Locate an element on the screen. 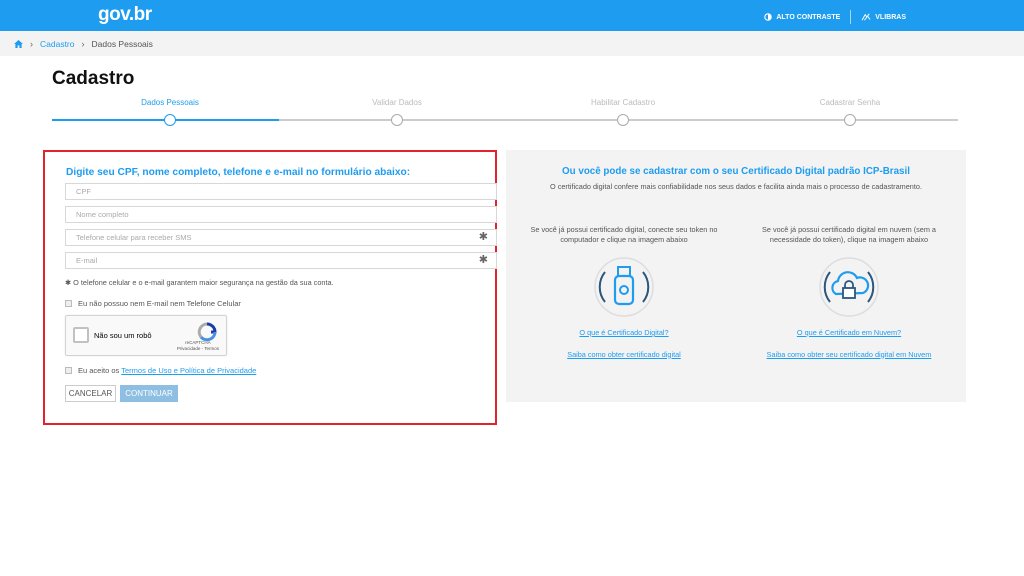  email-input: E-mail ✱ is located at coordinates (281, 260).